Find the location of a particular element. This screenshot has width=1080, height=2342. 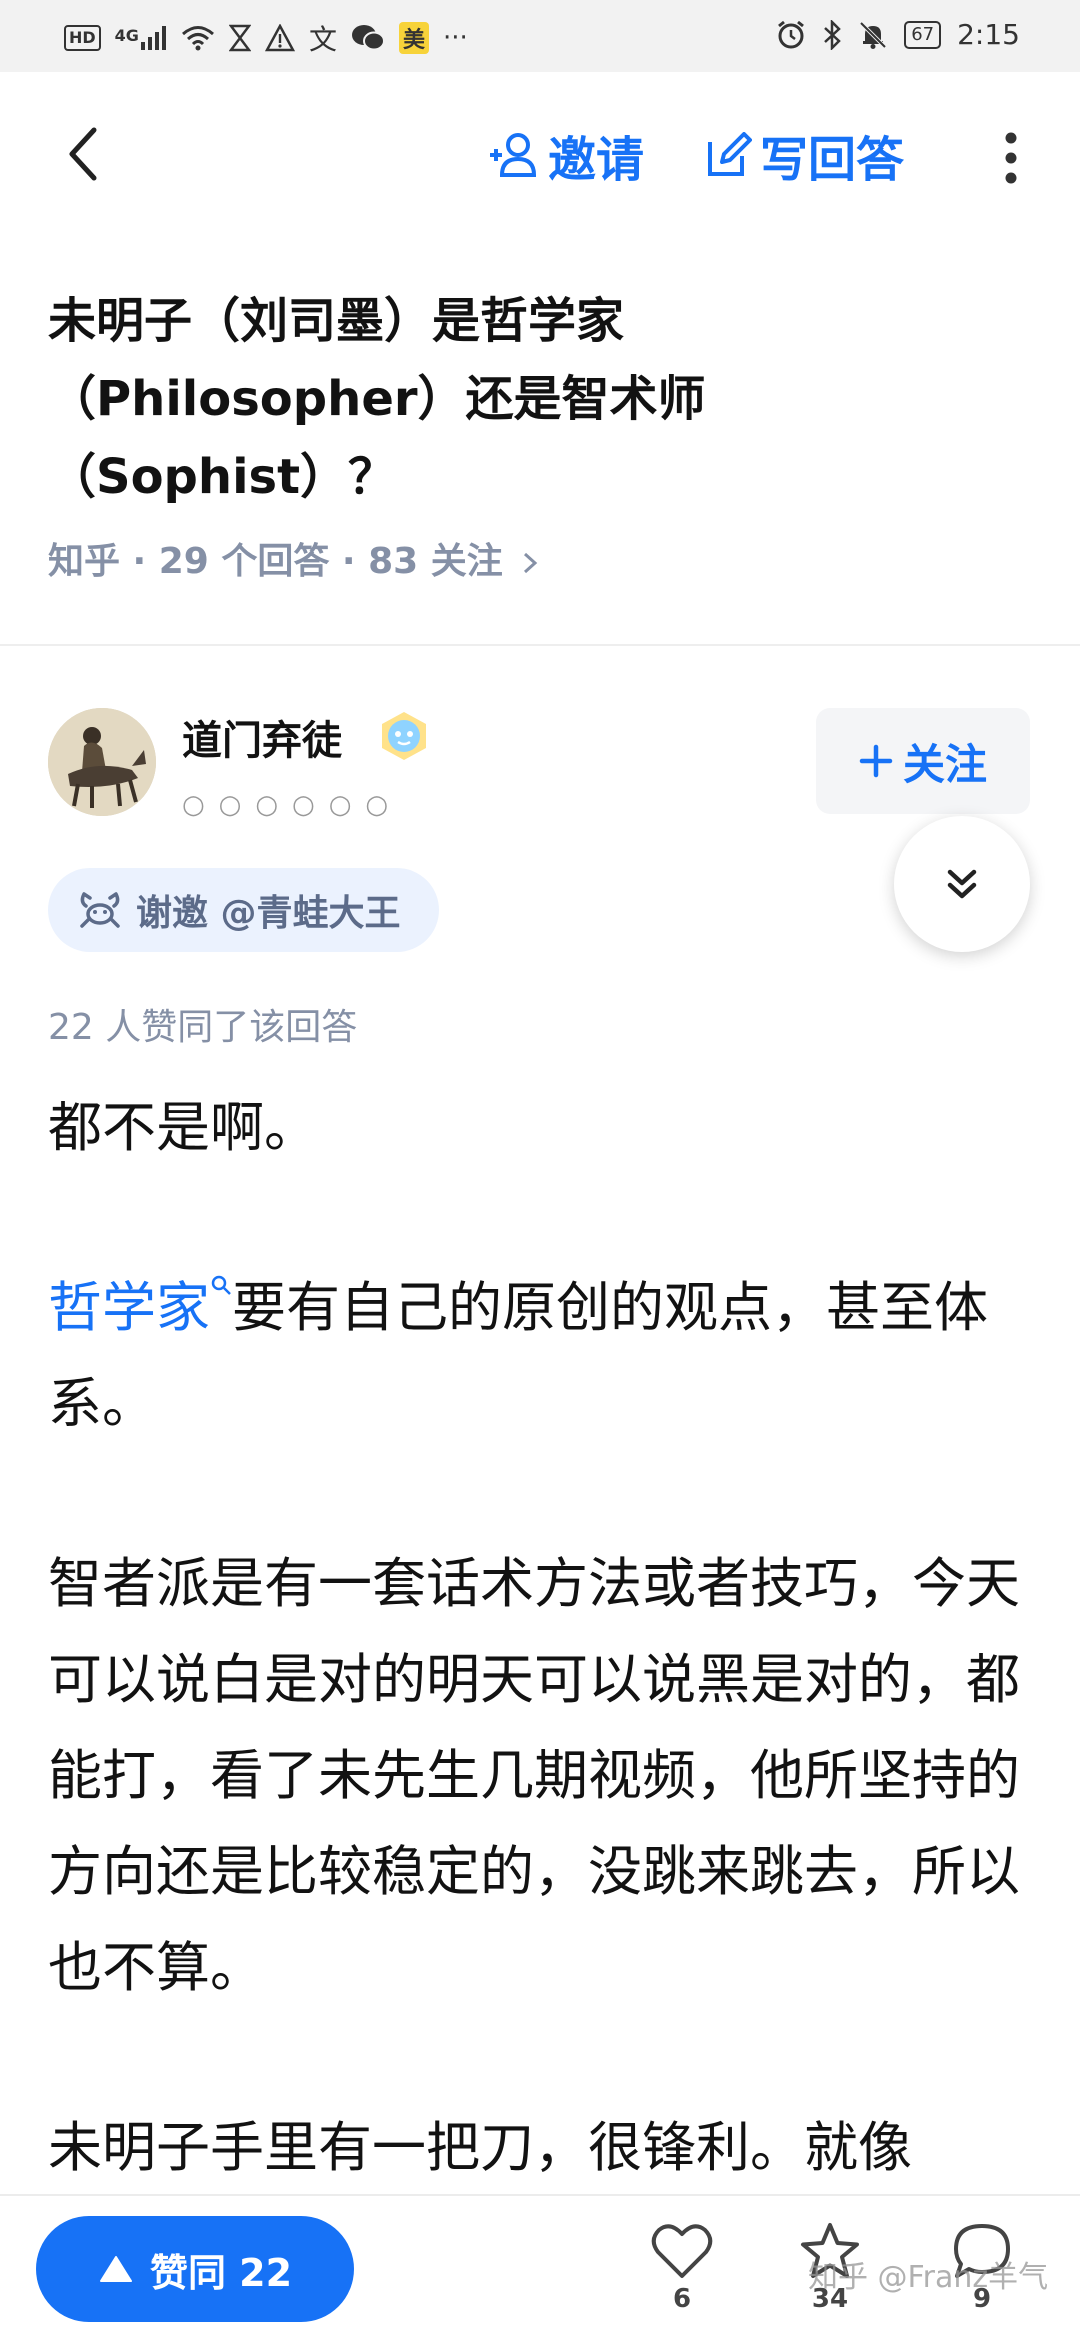

top-nav: 邀请 写回答 is located at coordinates (540, 152).